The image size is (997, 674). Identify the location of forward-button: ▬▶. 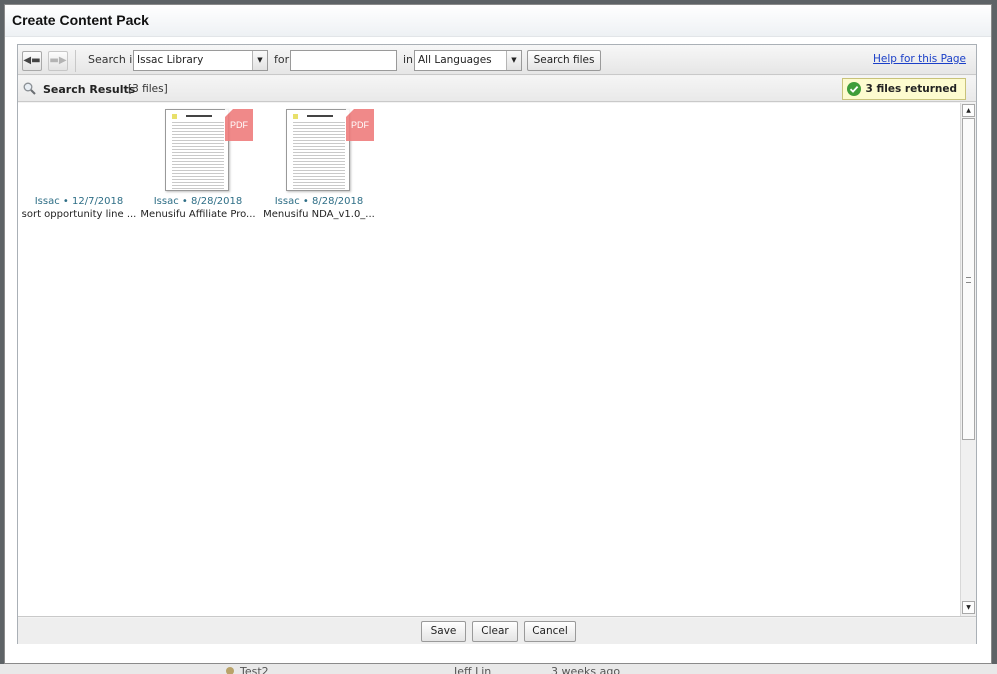
(58, 61).